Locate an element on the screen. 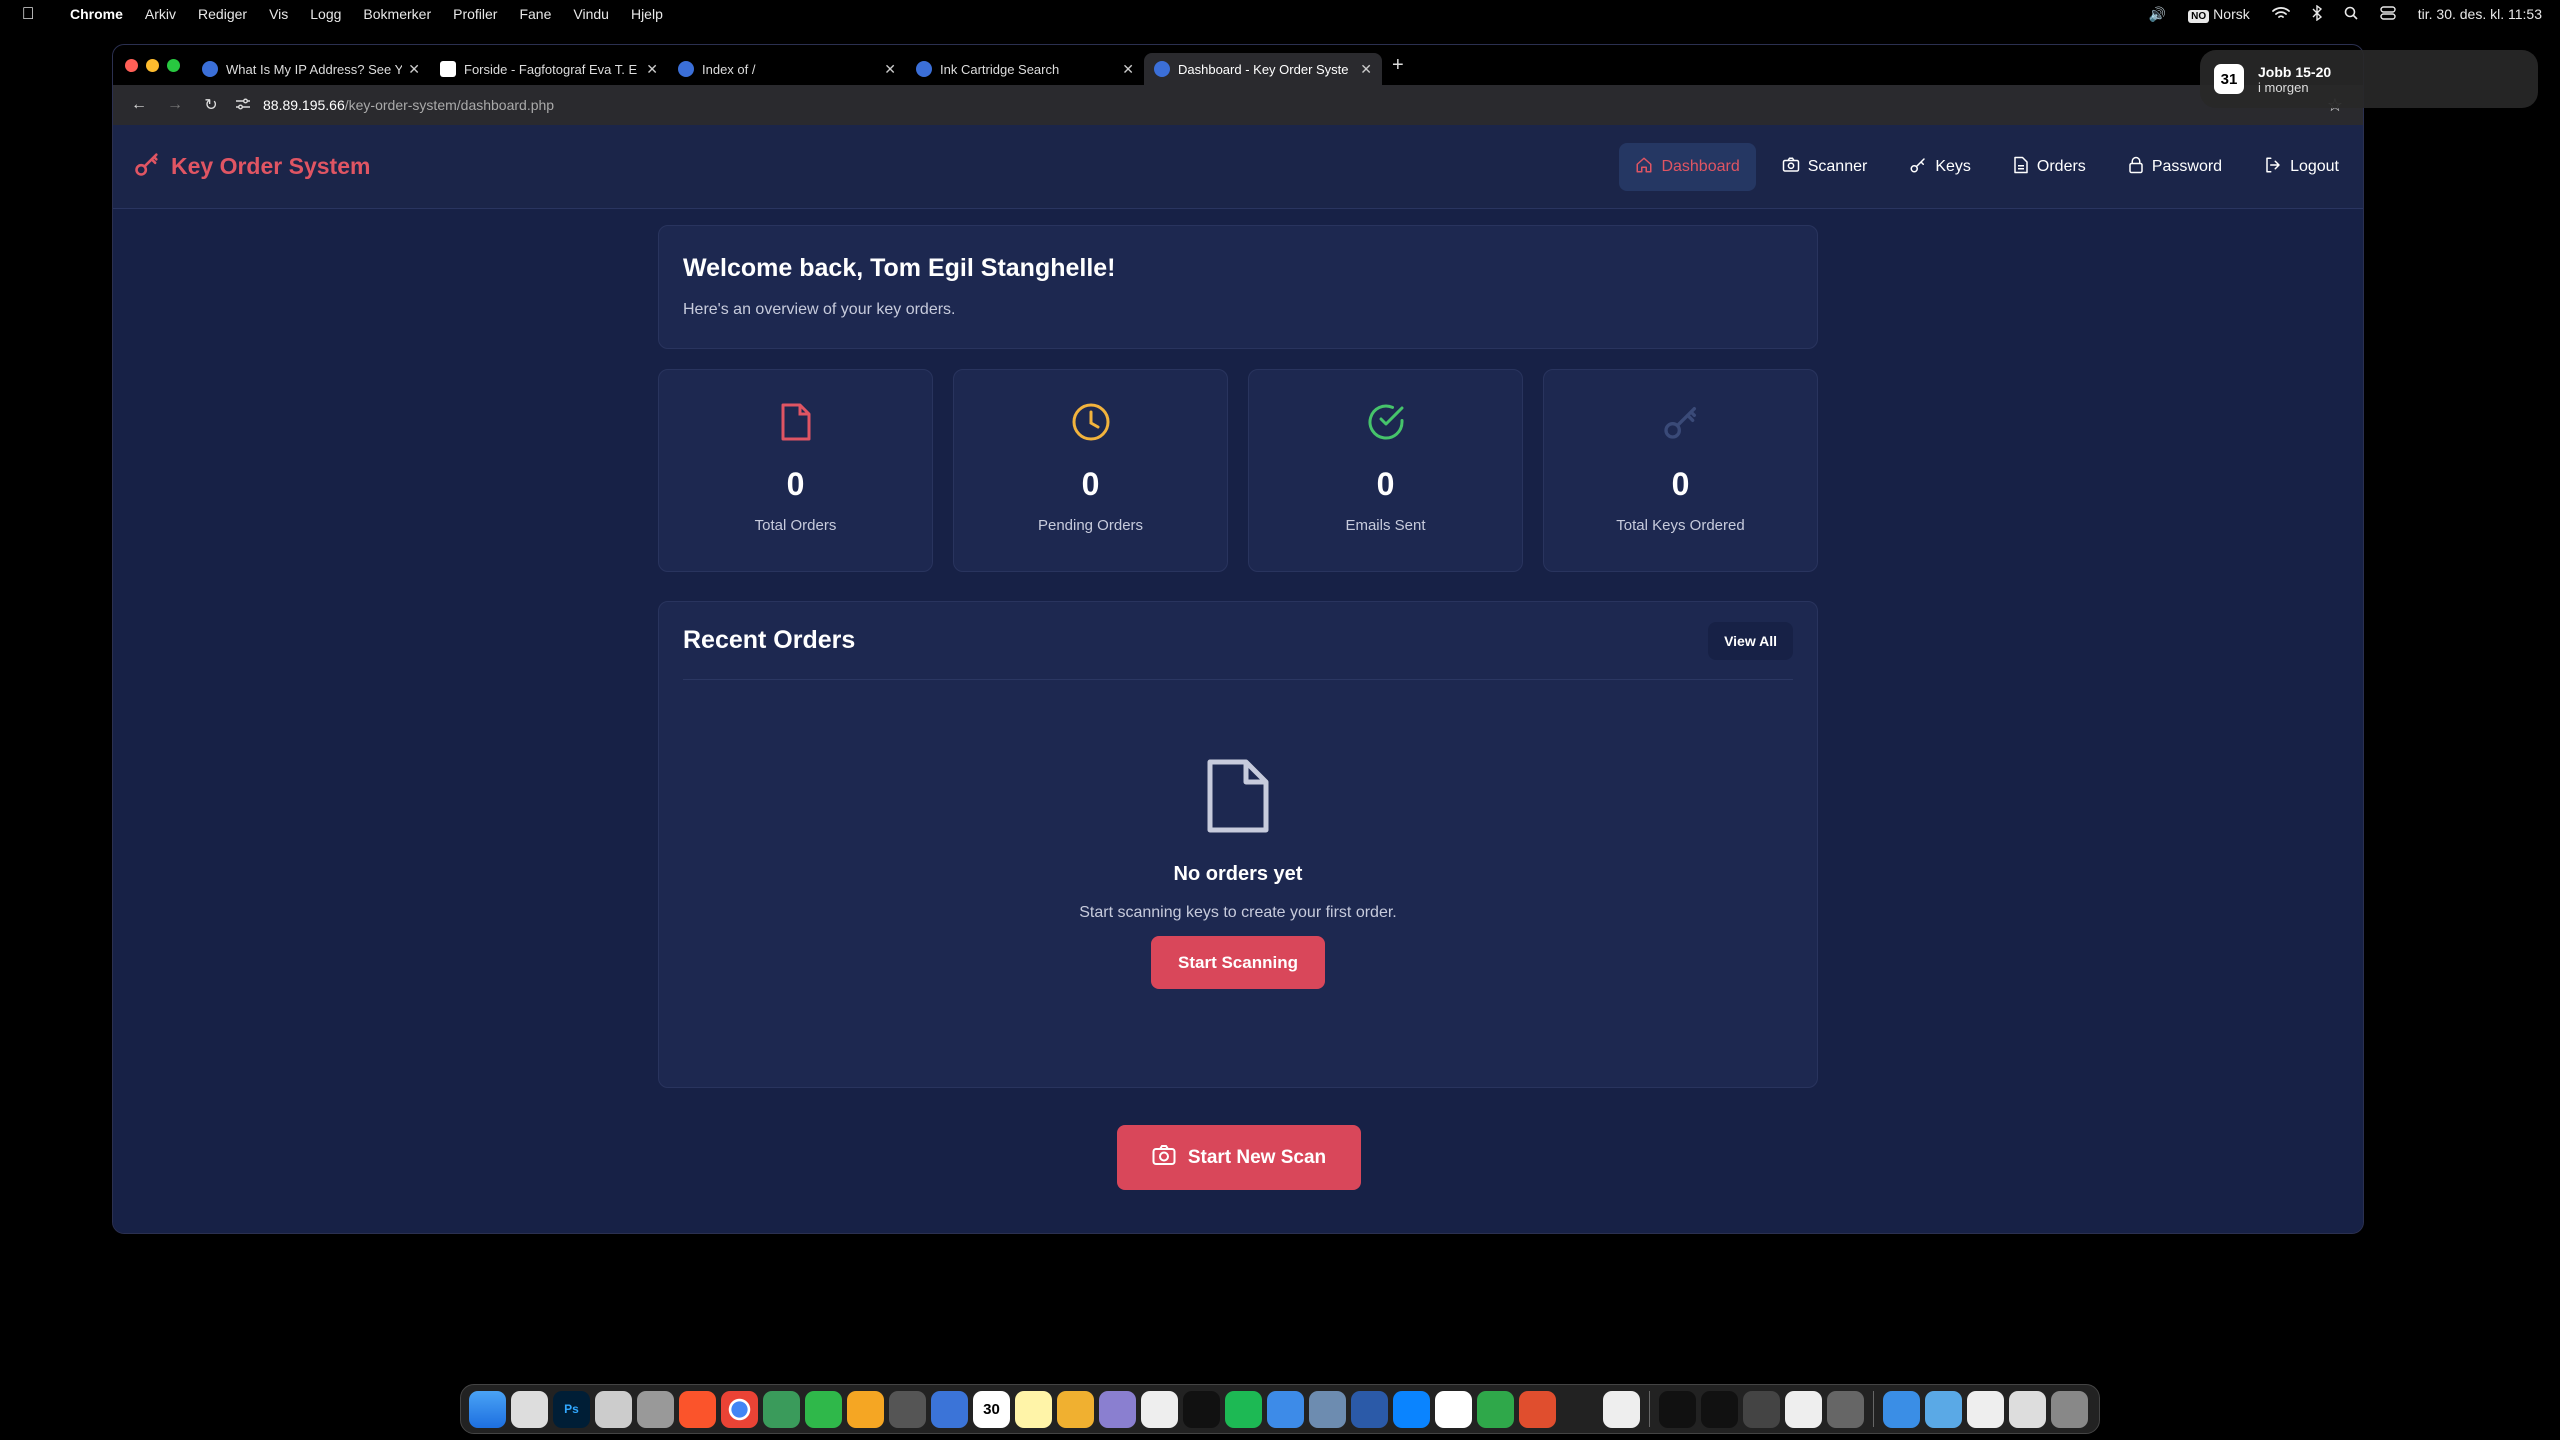  document-icon is located at coordinates (1985, 1409).